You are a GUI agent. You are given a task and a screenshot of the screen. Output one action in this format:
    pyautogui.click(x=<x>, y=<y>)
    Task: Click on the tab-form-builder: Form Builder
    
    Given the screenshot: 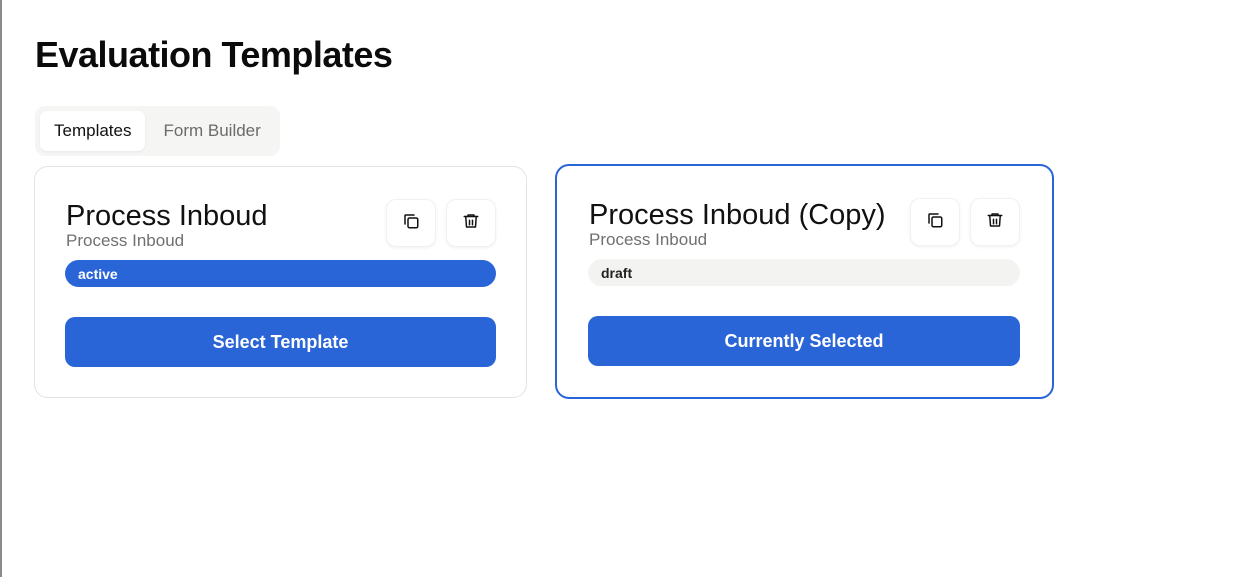 What is the action you would take?
    pyautogui.click(x=211, y=131)
    